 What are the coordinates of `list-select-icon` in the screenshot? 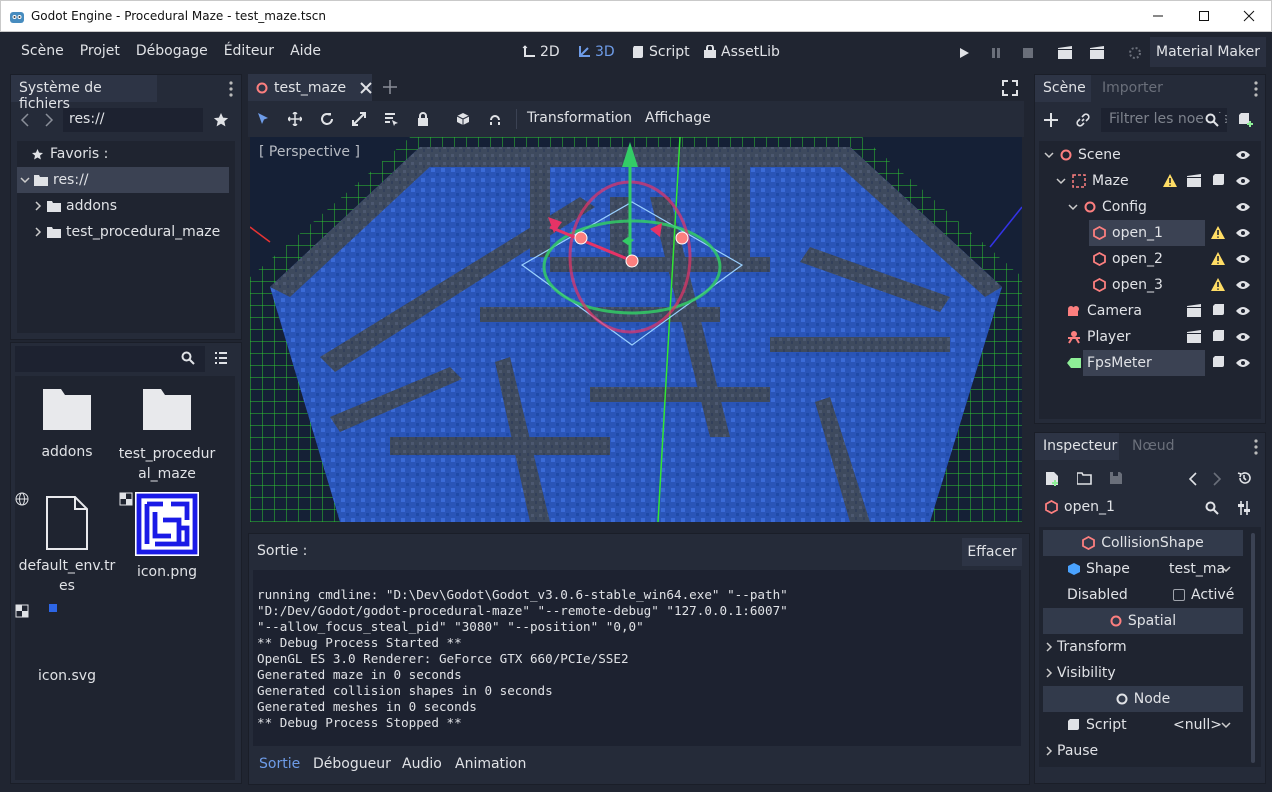 It's located at (391, 119).